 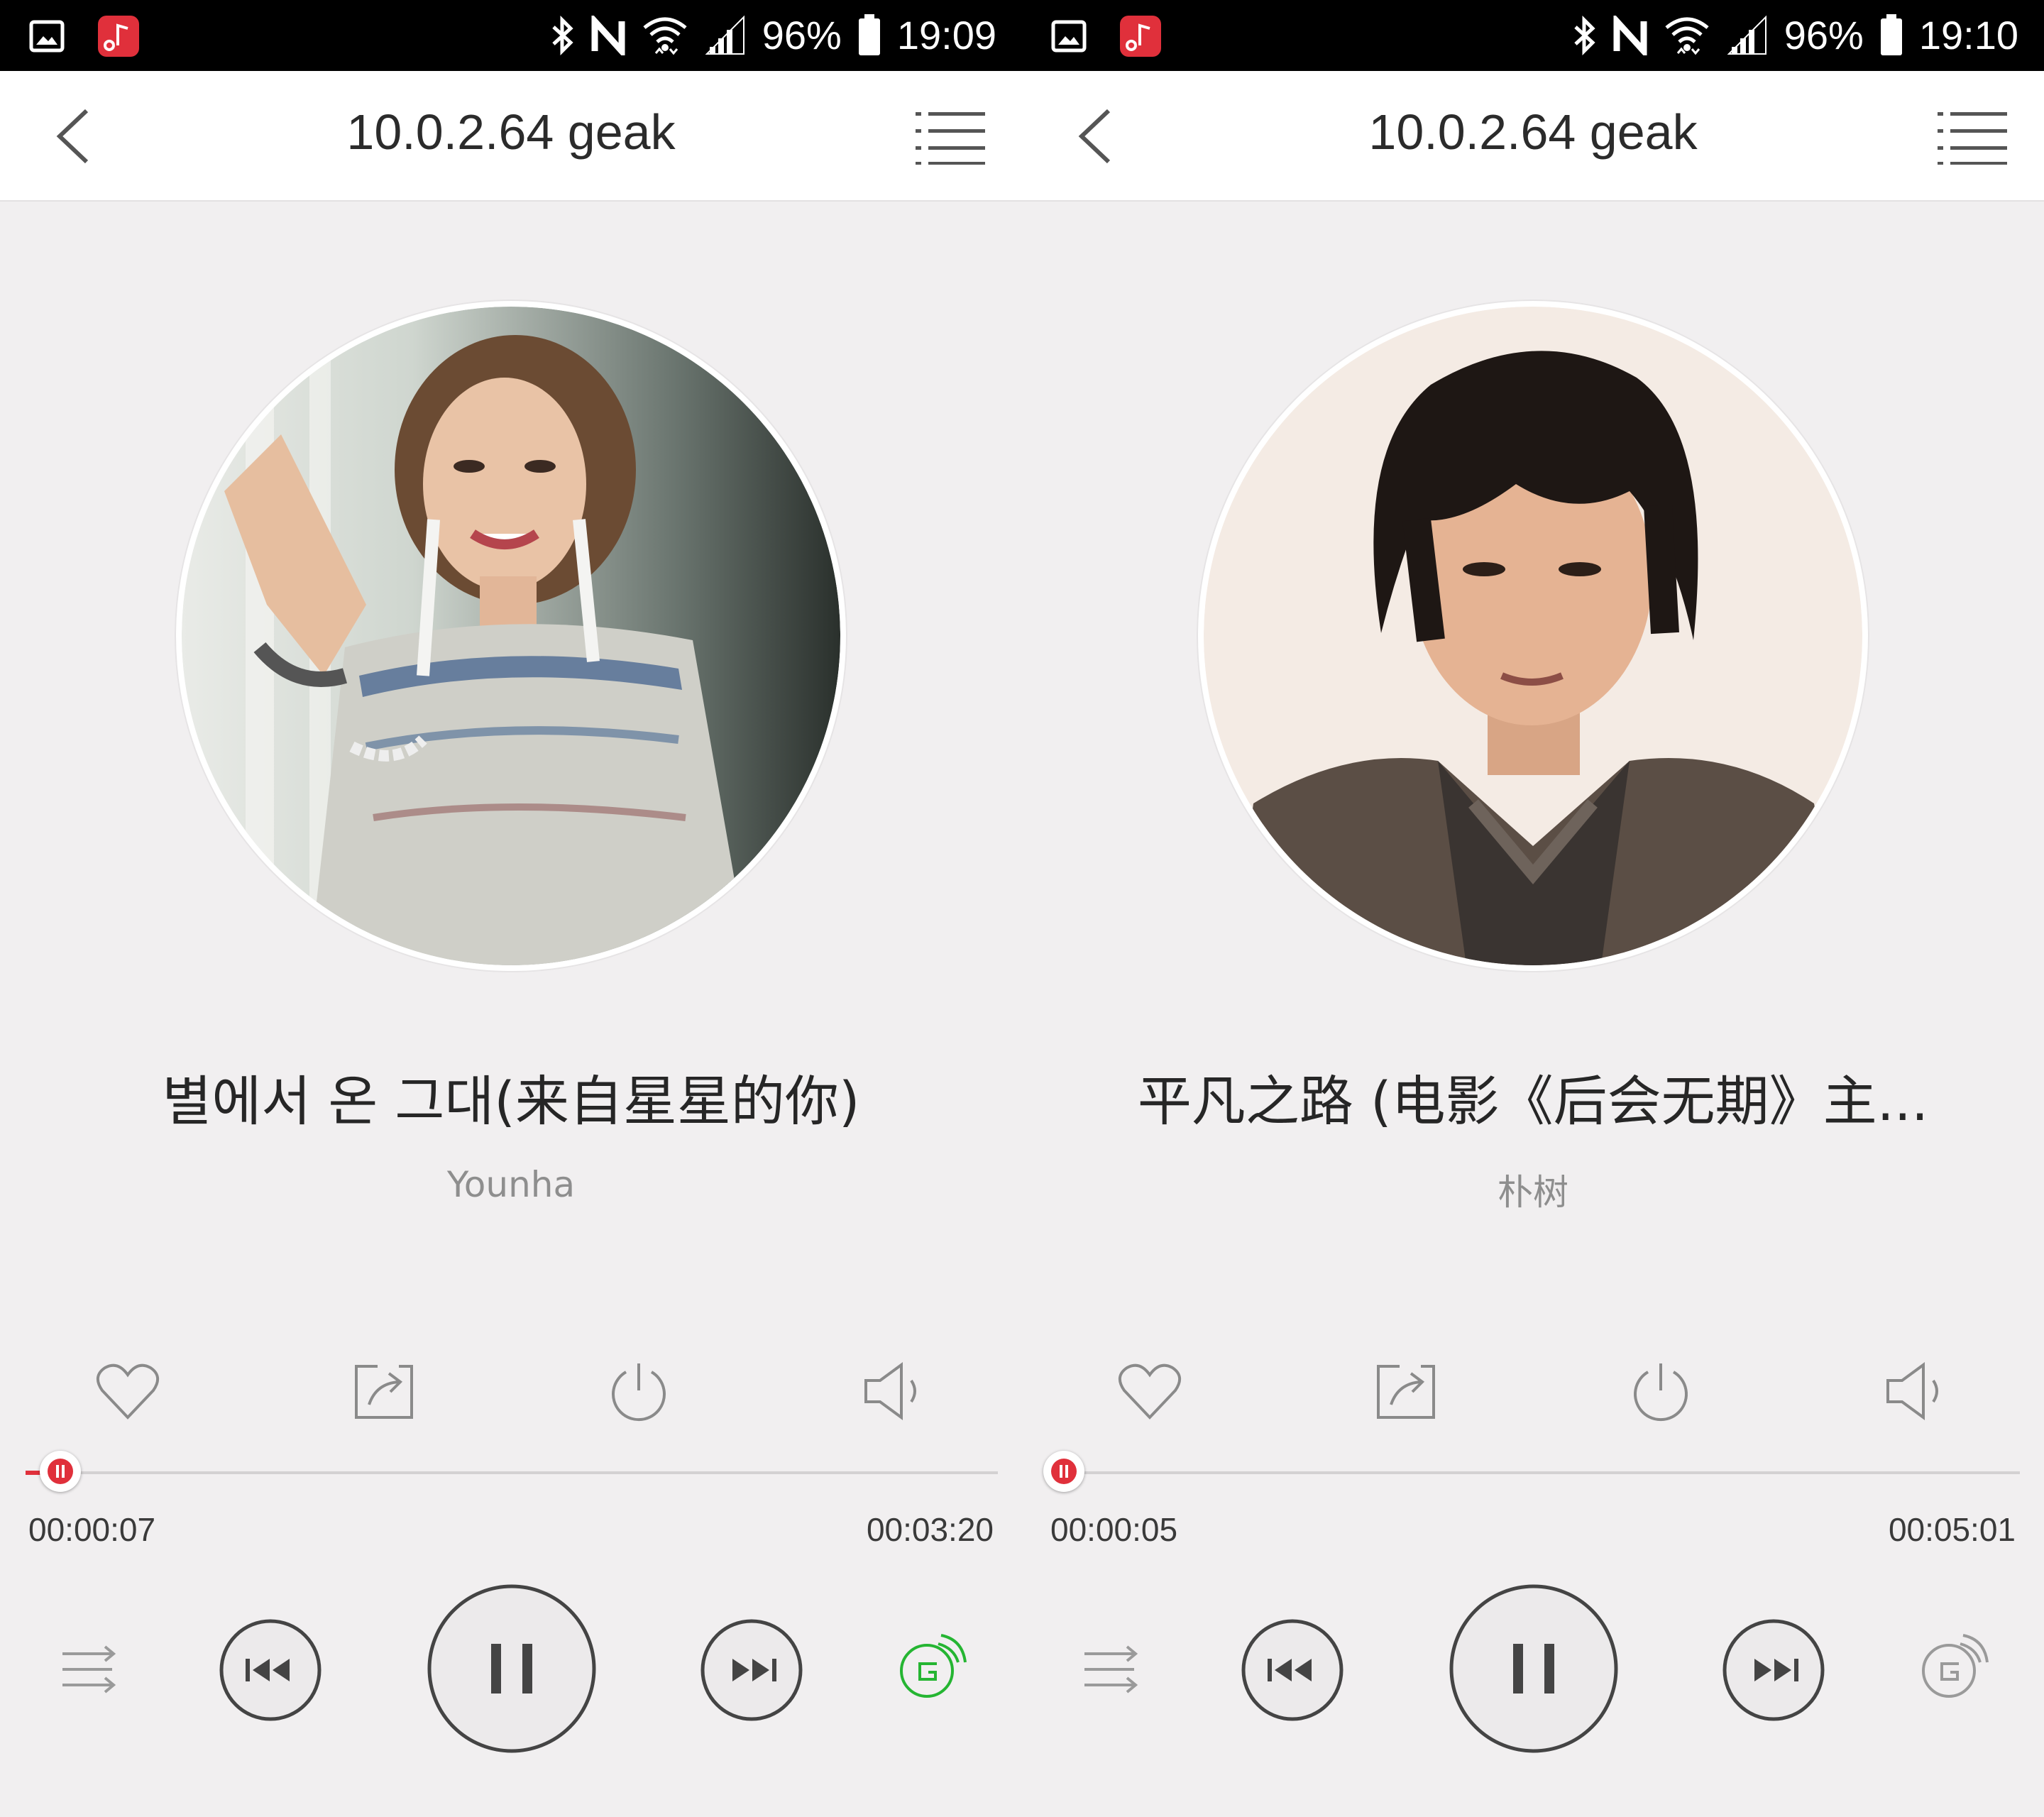 What do you see at coordinates (511, 1184) in the screenshot?
I see `artist-name: Younha` at bounding box center [511, 1184].